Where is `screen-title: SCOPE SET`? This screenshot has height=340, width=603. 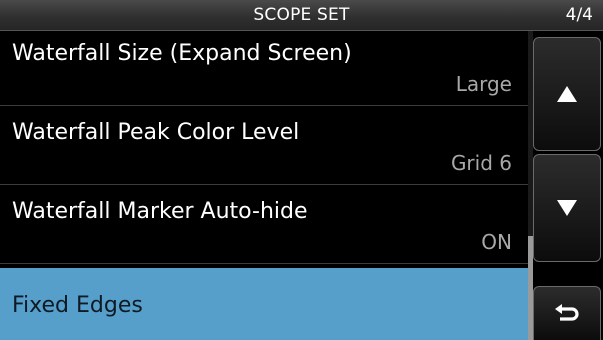
screen-title: SCOPE SET is located at coordinates (301, 15).